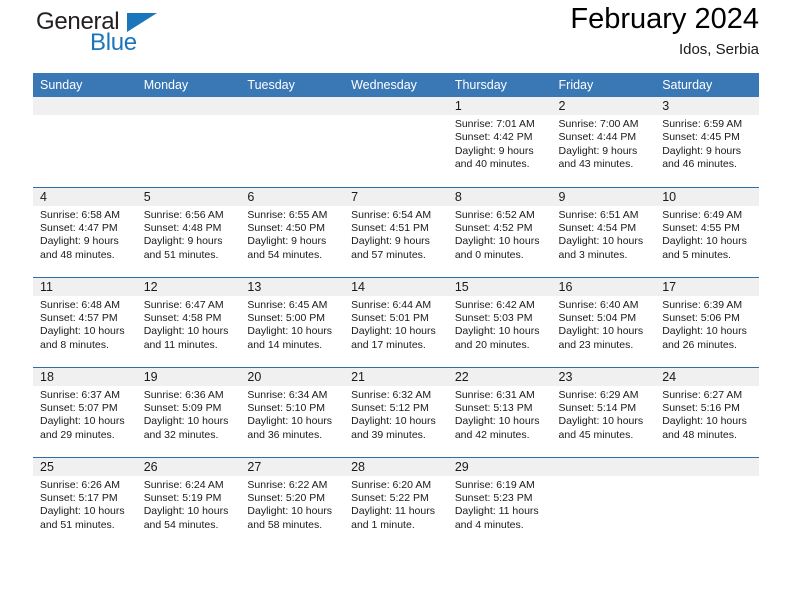 The height and width of the screenshot is (612, 792). Describe the element at coordinates (603, 376) in the screenshot. I see `day-number: 23` at that location.